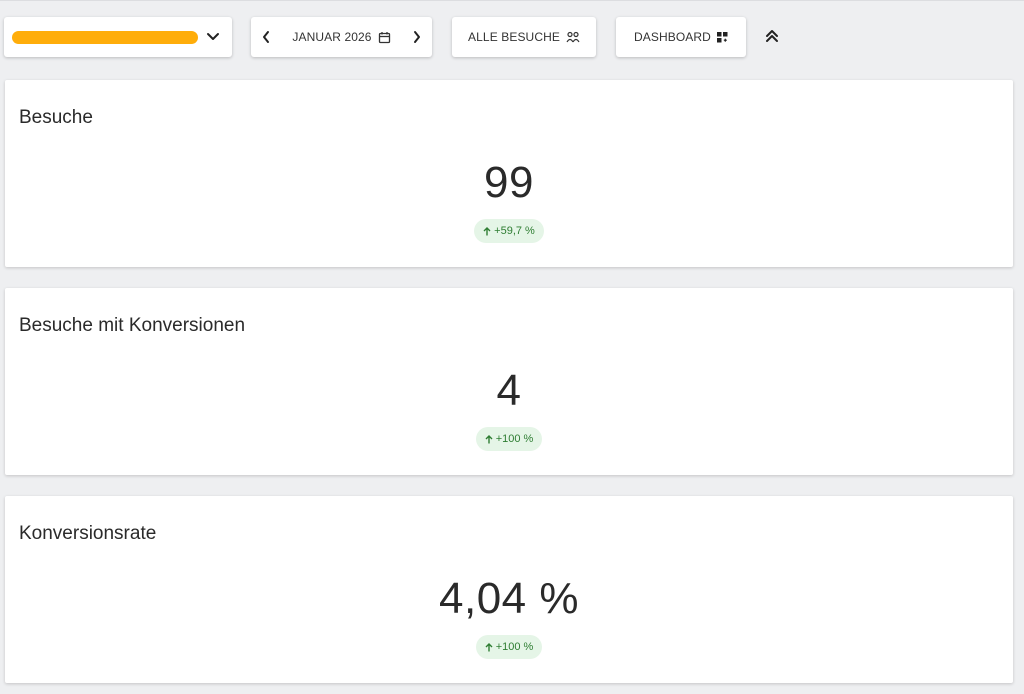 Image resolution: width=1024 pixels, height=694 pixels. I want to click on all-visits-label: ALLE BESUCHE, so click(514, 37).